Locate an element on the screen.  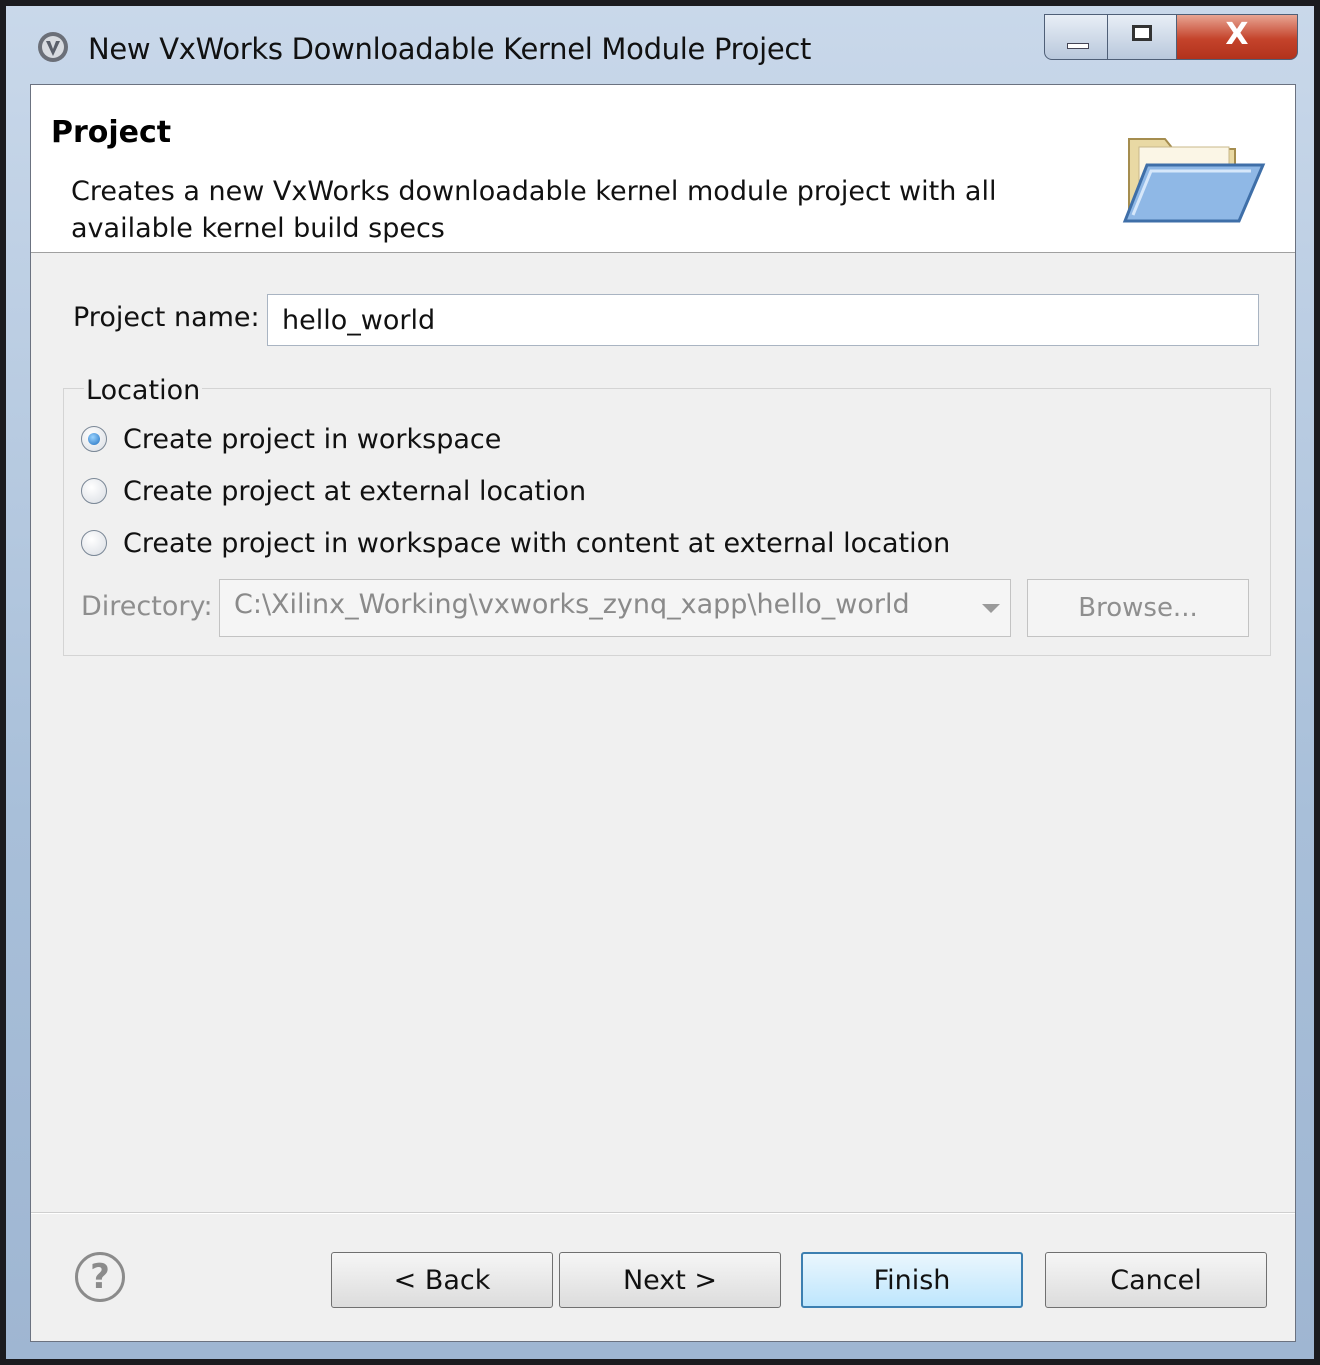
radio-button-selected is located at coordinates (94, 439).